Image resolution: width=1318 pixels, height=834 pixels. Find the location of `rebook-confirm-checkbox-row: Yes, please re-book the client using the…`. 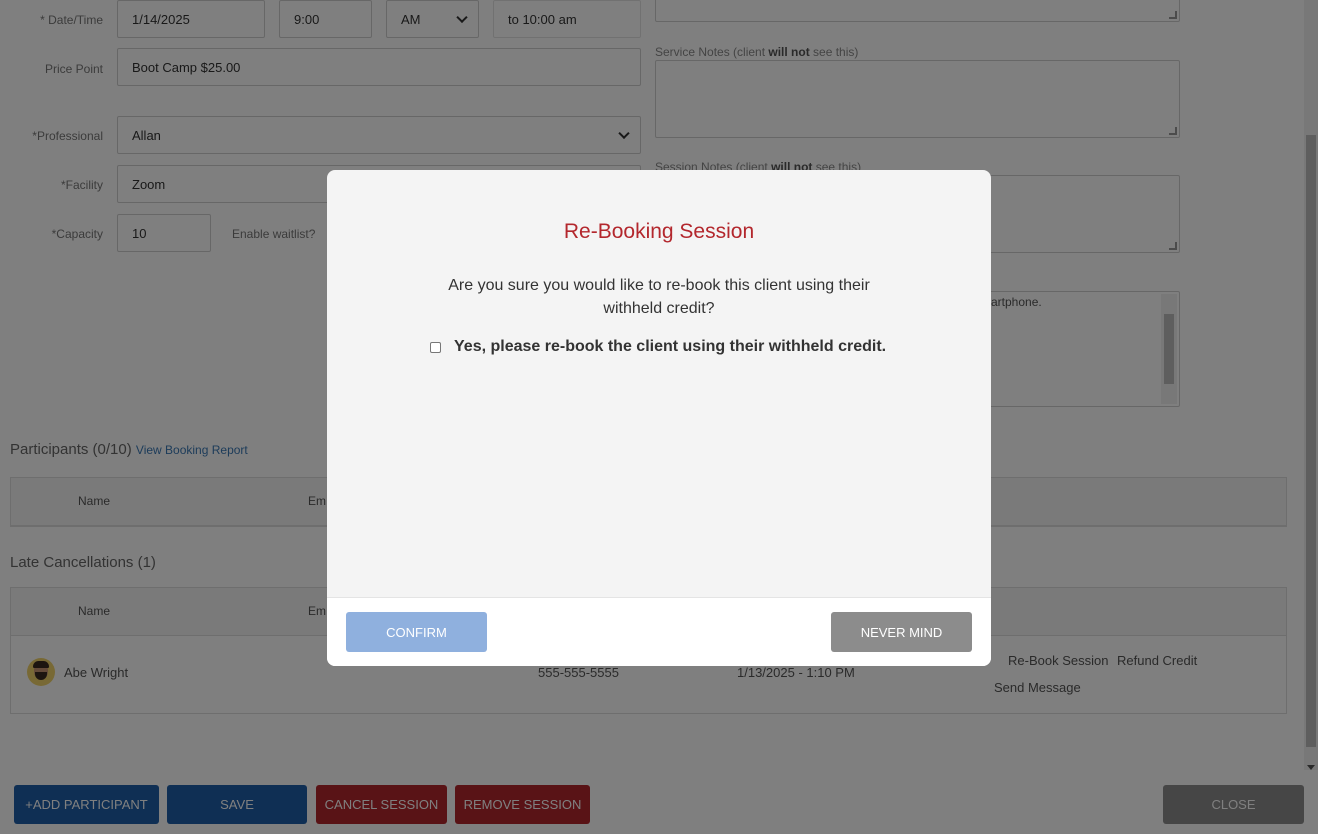

rebook-confirm-checkbox-row: Yes, please re-book the client using the… is located at coordinates (658, 347).